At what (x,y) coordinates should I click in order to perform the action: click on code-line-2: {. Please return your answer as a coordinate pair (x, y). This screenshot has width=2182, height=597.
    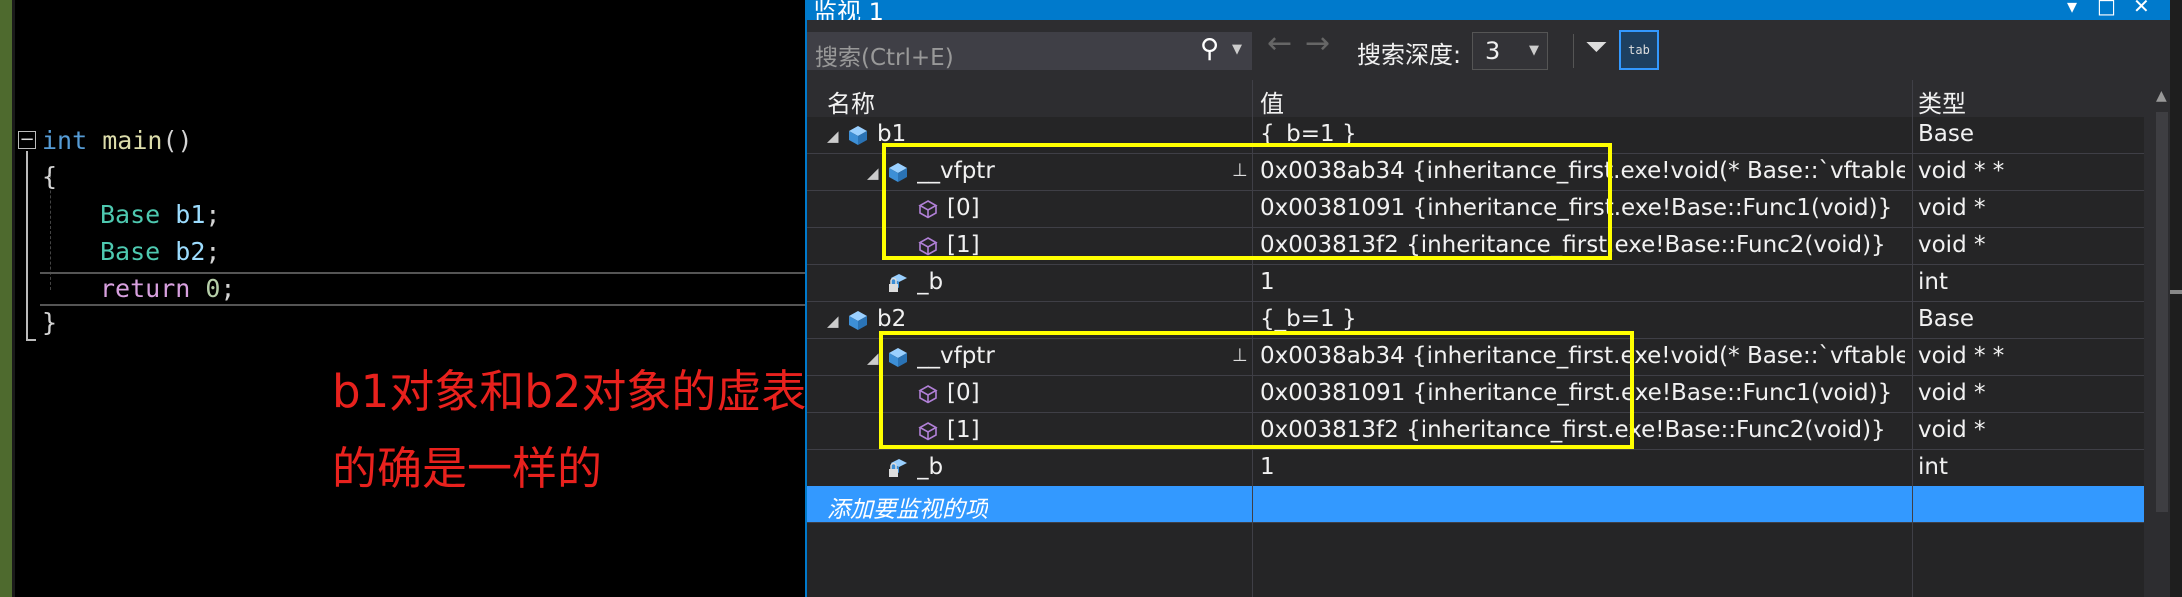
    Looking at the image, I should click on (50, 176).